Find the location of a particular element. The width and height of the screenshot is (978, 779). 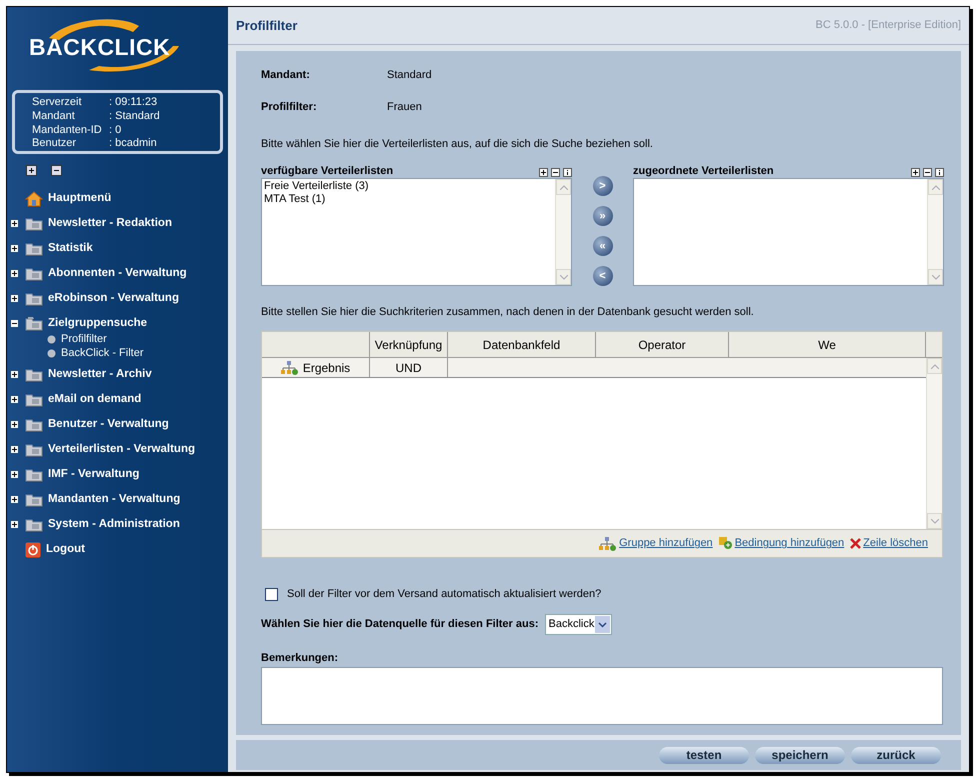

menu-item: Statistik is located at coordinates (70, 249).